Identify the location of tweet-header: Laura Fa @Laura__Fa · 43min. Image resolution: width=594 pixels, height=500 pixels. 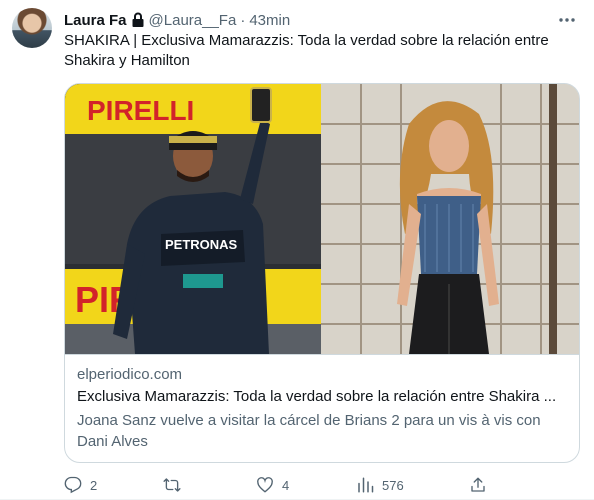
(177, 20).